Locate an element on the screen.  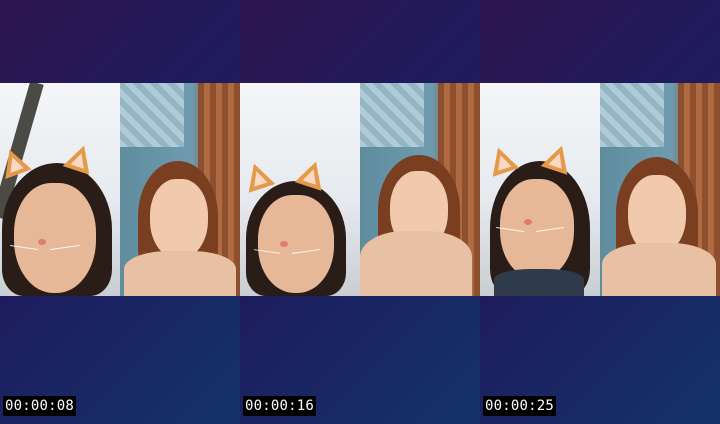
timestamp: 00:00:08 is located at coordinates (40, 406).